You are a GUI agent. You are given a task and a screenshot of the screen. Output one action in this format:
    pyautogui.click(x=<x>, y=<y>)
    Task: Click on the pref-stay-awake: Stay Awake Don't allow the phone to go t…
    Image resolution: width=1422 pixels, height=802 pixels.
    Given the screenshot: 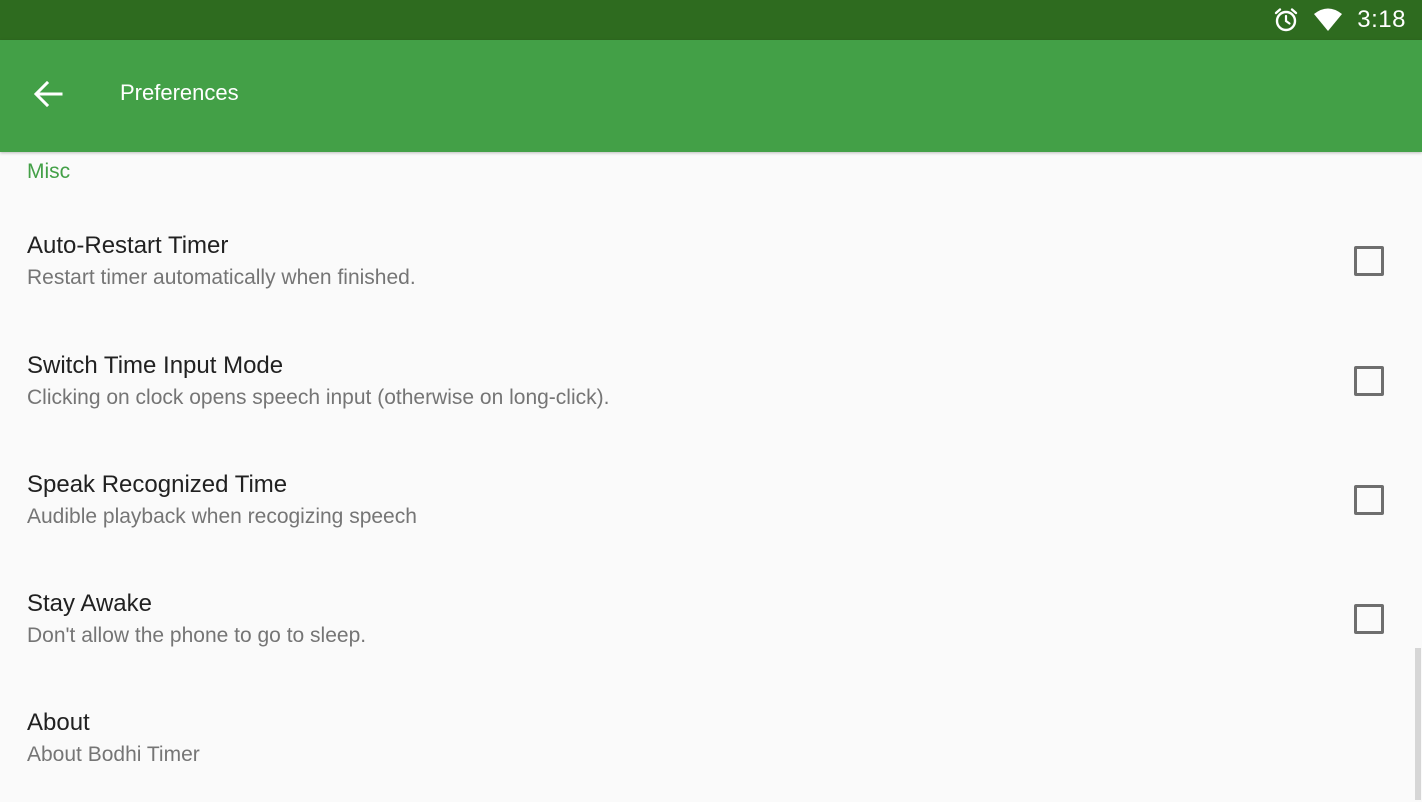 What is the action you would take?
    pyautogui.click(x=705, y=622)
    